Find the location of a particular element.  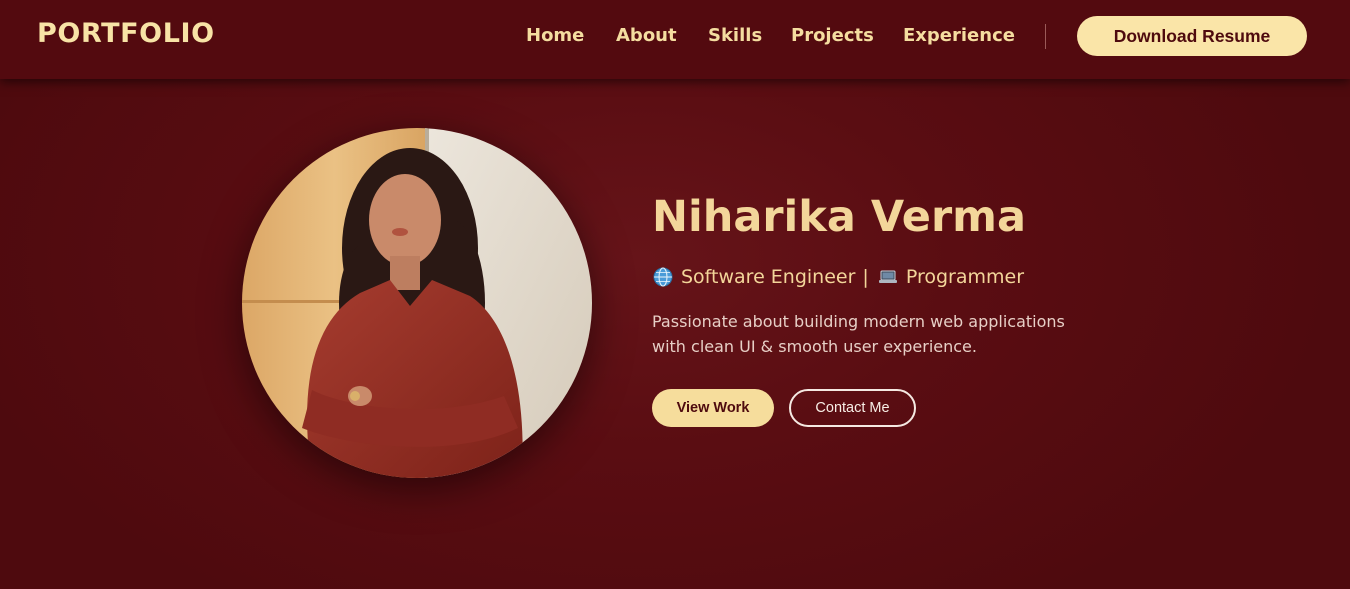

hero-name: Niharika Verma is located at coordinates (839, 217).